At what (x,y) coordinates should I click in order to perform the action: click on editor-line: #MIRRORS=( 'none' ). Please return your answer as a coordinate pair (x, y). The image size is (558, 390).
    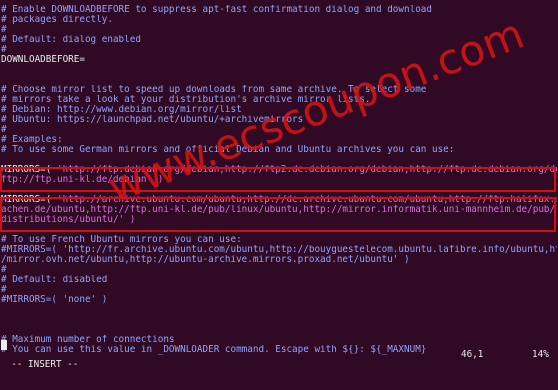
    Looking at the image, I should click on (279, 300).